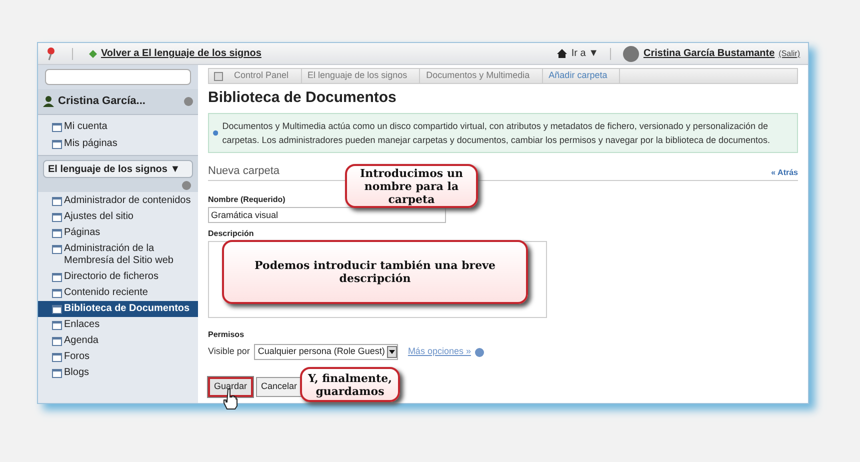 The height and width of the screenshot is (462, 860). Describe the element at coordinates (303, 98) in the screenshot. I see `page-title: Biblioteca de Documentos` at that location.